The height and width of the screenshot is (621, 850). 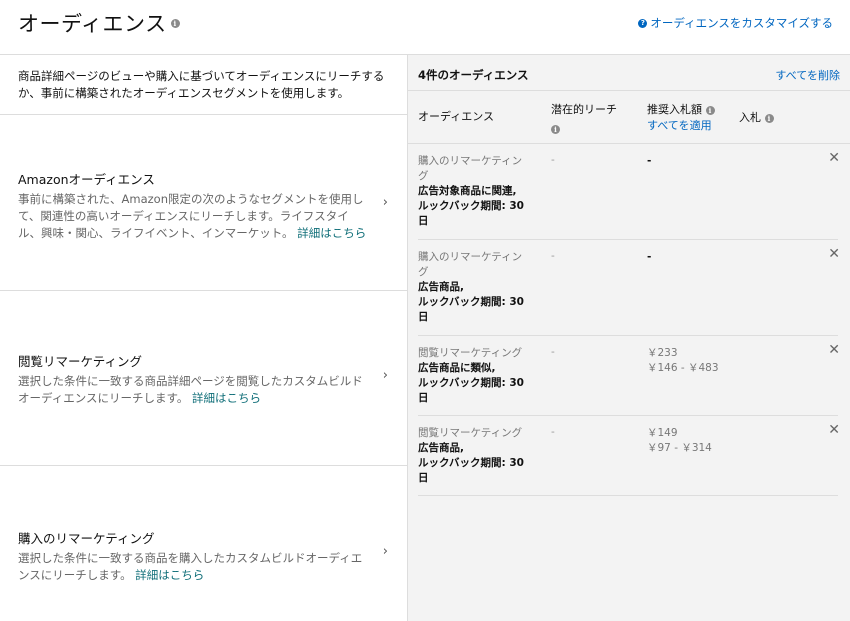 I want to click on selected-audiences-header: 4件のオーディエンス すべてを削除, so click(x=629, y=73).